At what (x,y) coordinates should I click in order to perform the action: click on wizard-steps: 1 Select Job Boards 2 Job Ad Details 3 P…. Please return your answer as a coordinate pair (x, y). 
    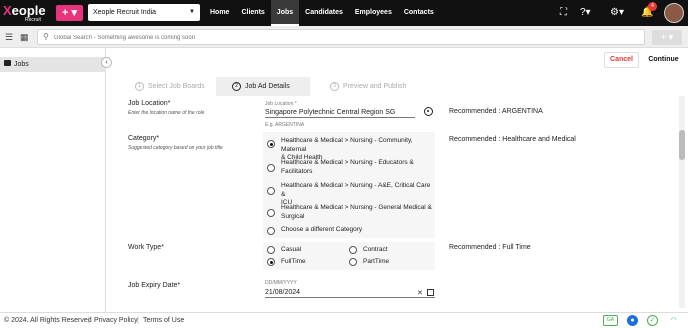
    Looking at the image, I should click on (393, 86).